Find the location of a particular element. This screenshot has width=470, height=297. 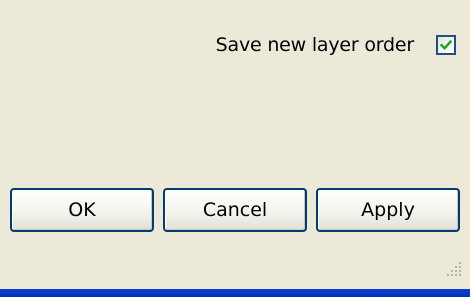

save-layer-order-checkbox is located at coordinates (446, 45).